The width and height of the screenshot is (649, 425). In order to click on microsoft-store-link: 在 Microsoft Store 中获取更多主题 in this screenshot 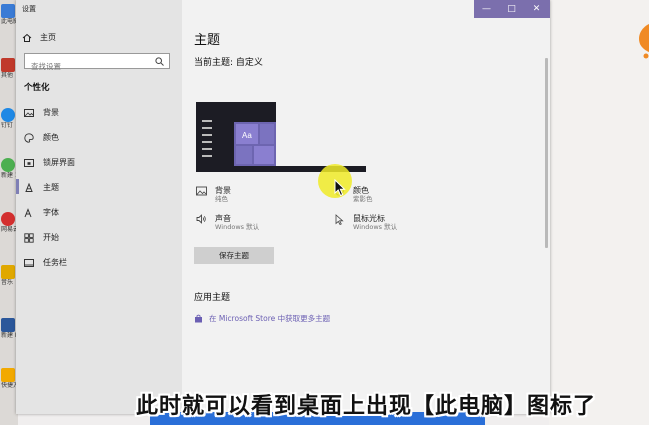, I will do `click(262, 318)`.